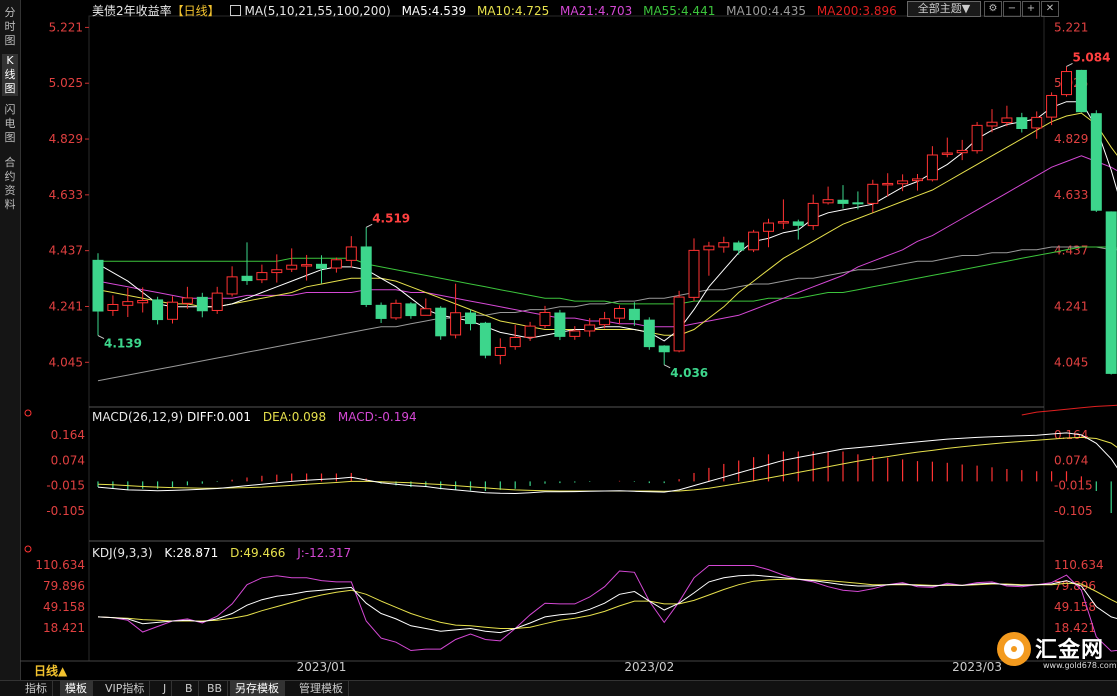 The width and height of the screenshot is (1117, 696). I want to click on close-icon: ✕, so click(1050, 9).